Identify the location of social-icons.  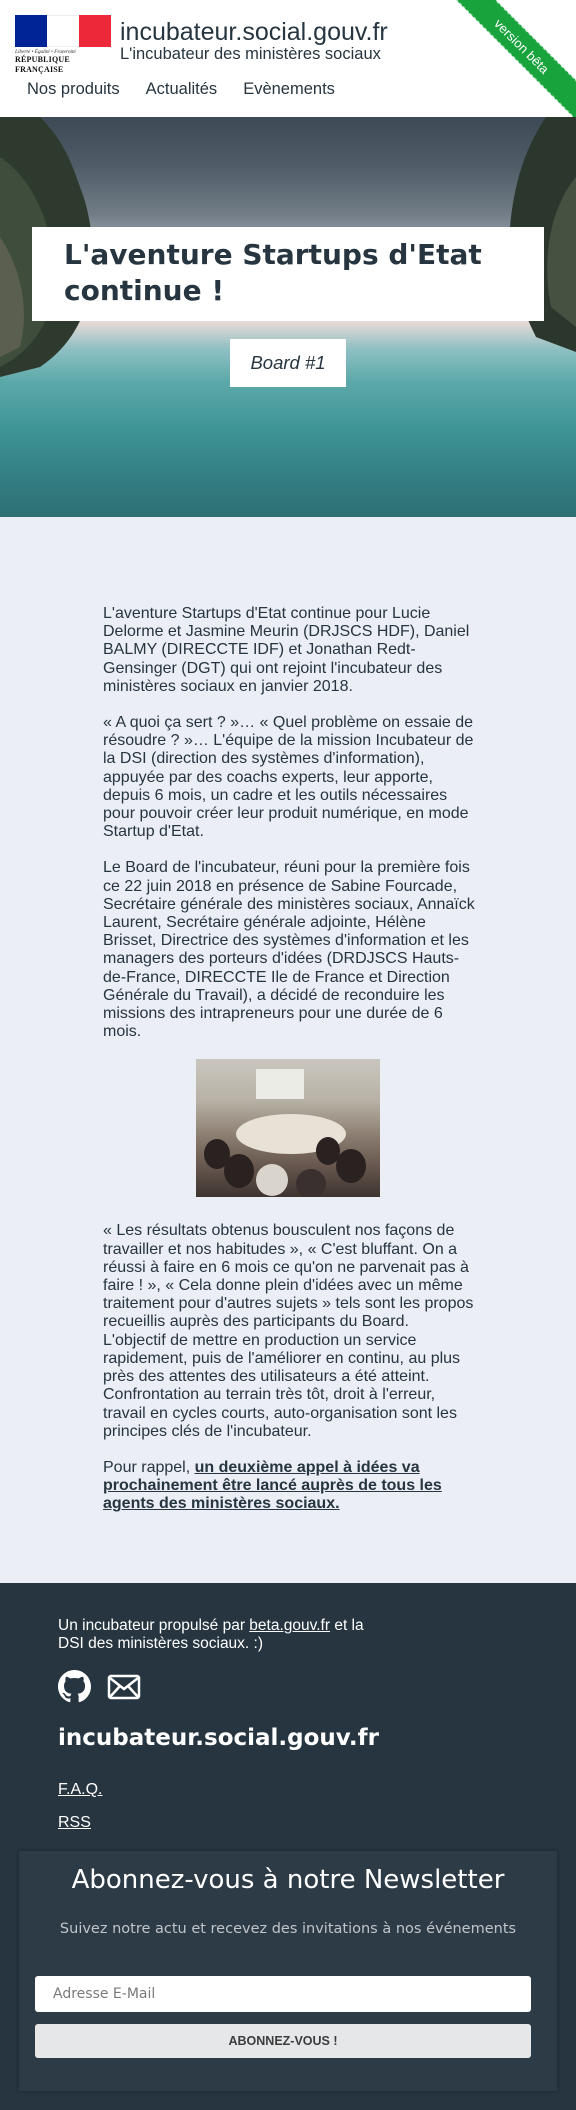
(99, 1686).